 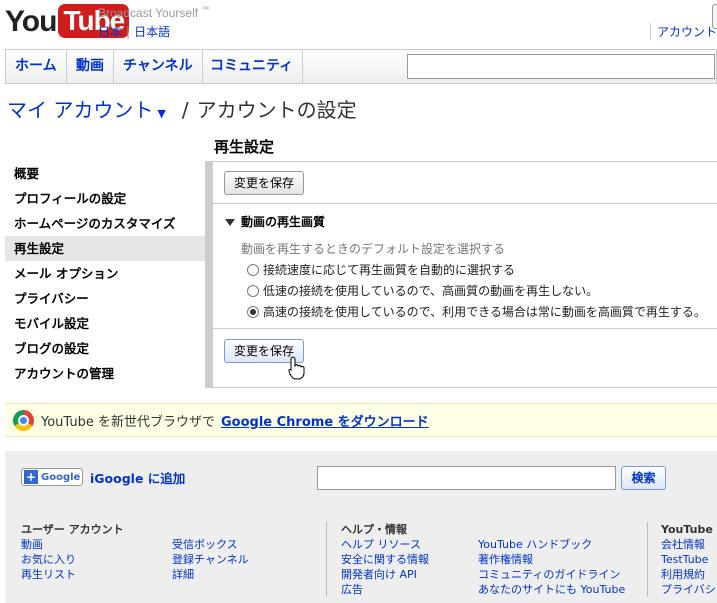 I want to click on footer-col-account: ユーザー アカウント 動画 お気に入り 再生リスト, so click(x=72, y=552).